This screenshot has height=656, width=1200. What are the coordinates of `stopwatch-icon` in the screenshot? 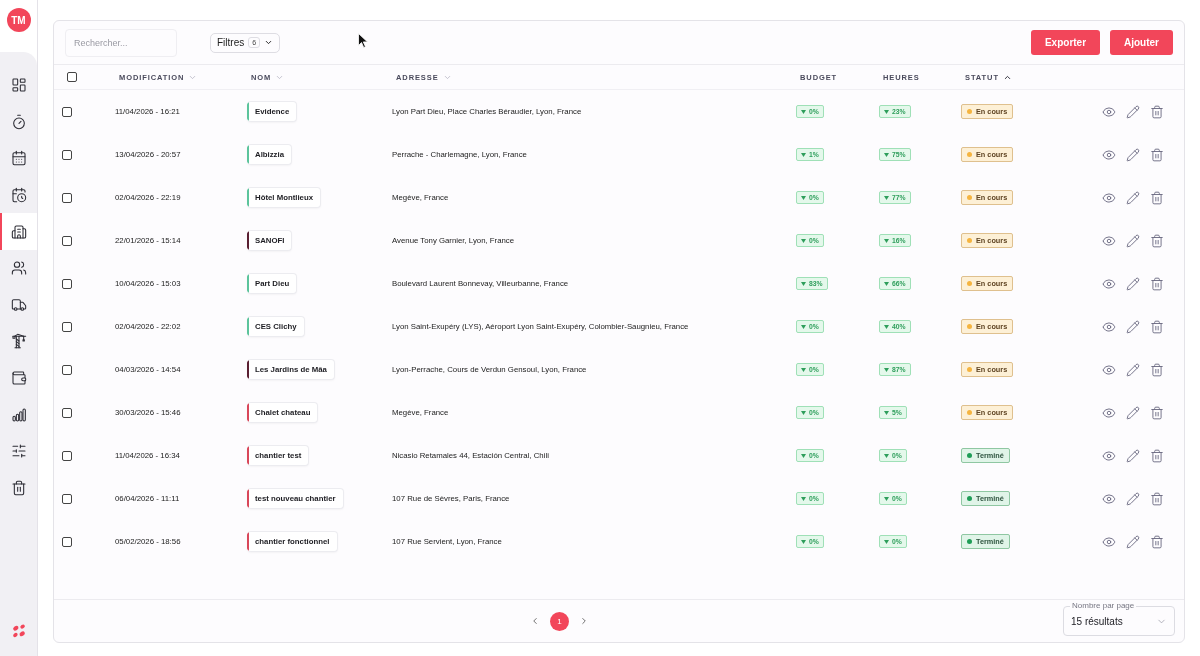 It's located at (18, 121).